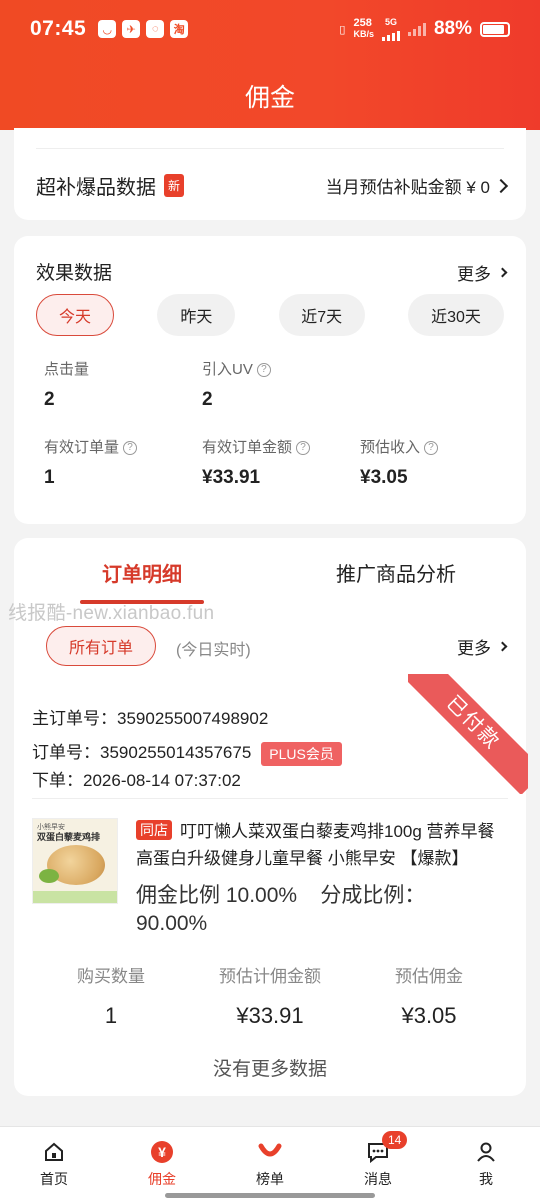 The height and width of the screenshot is (1200, 540). What do you see at coordinates (362, 23) in the screenshot?
I see `net-speed: 258` at bounding box center [362, 23].